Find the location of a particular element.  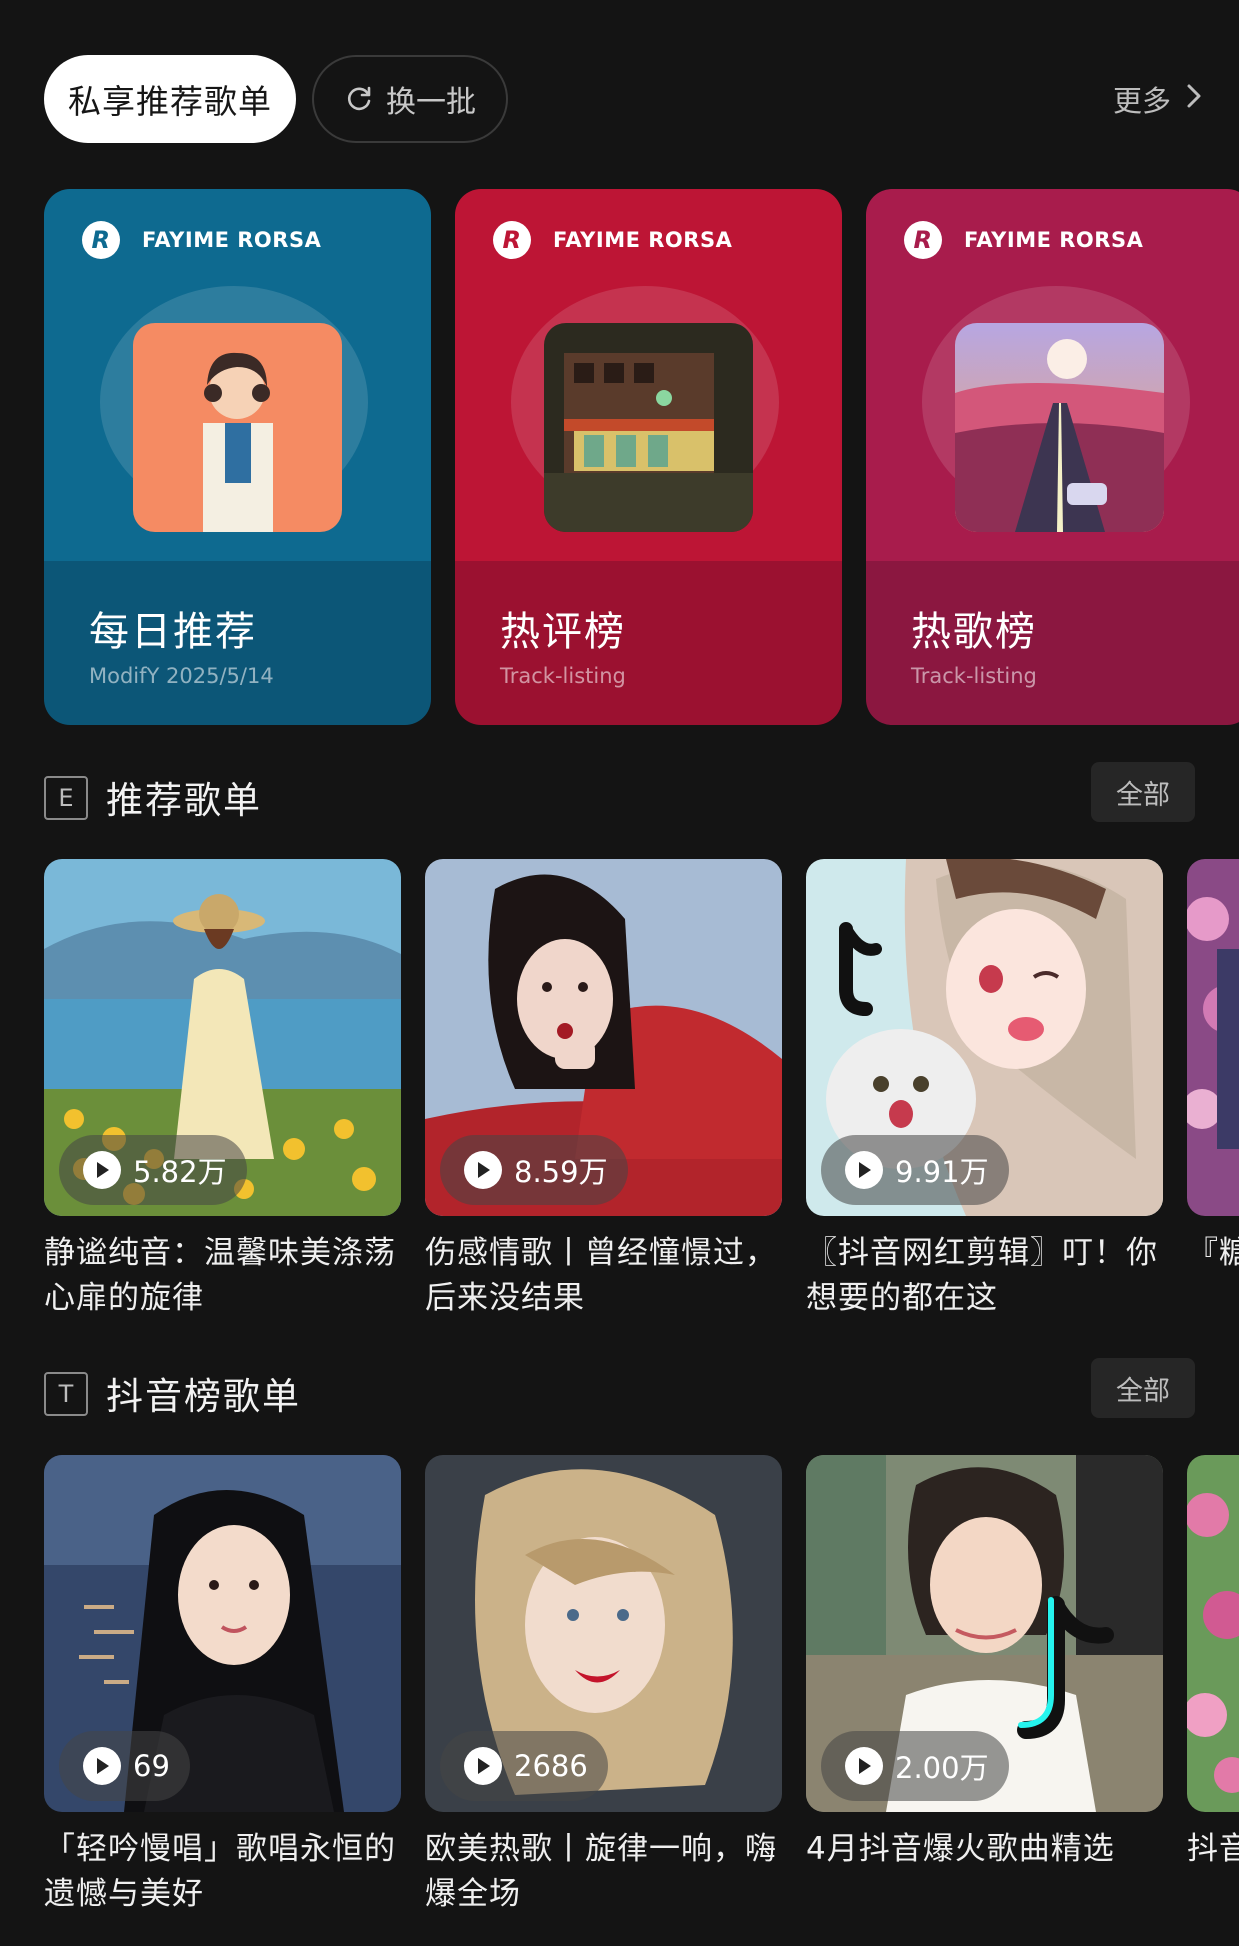

play-count: 8.59万 is located at coordinates (561, 1172).